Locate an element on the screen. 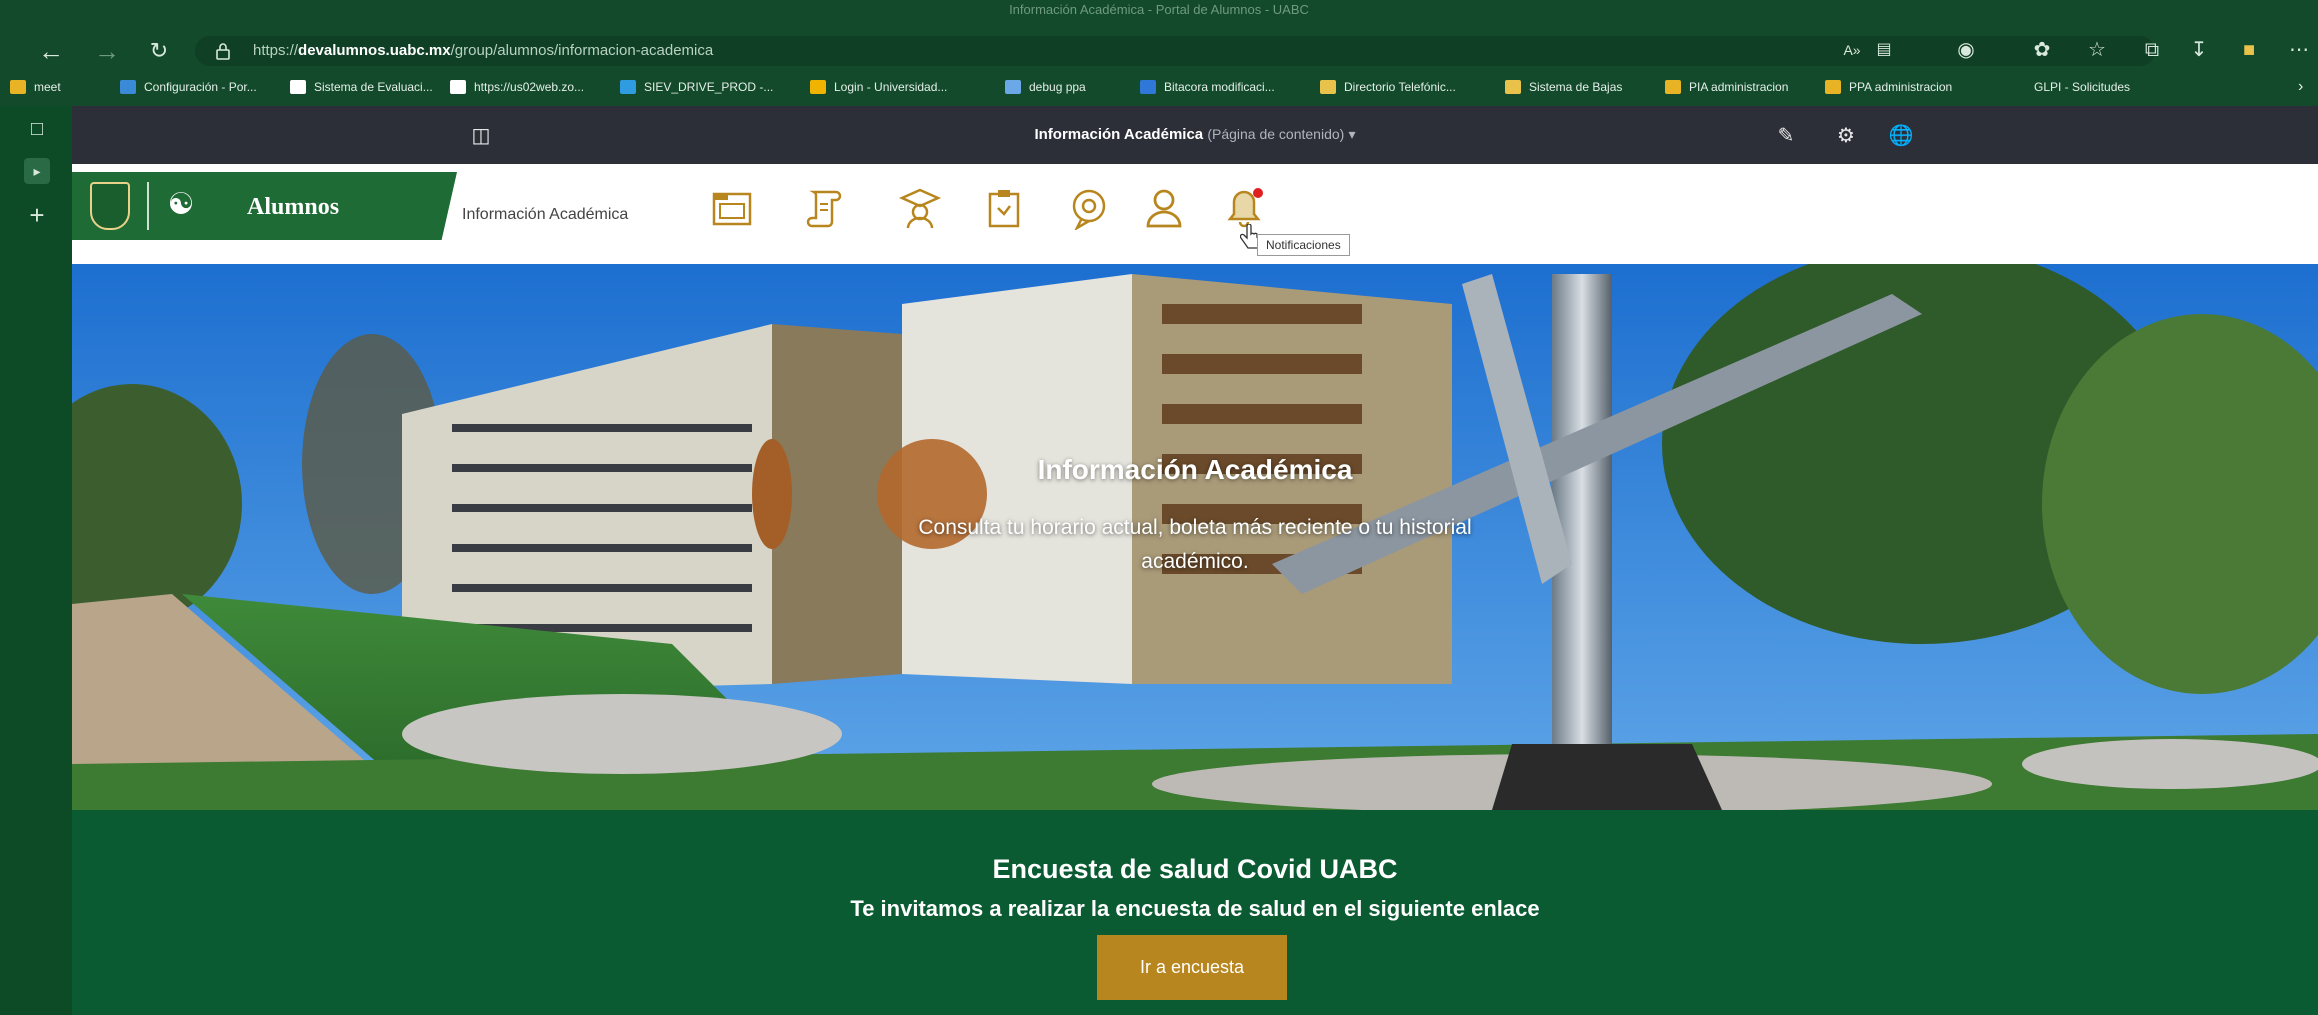 The image size is (2318, 1015). bookmark-item: GLPI - Solicitudes is located at coordinates (2070, 87).